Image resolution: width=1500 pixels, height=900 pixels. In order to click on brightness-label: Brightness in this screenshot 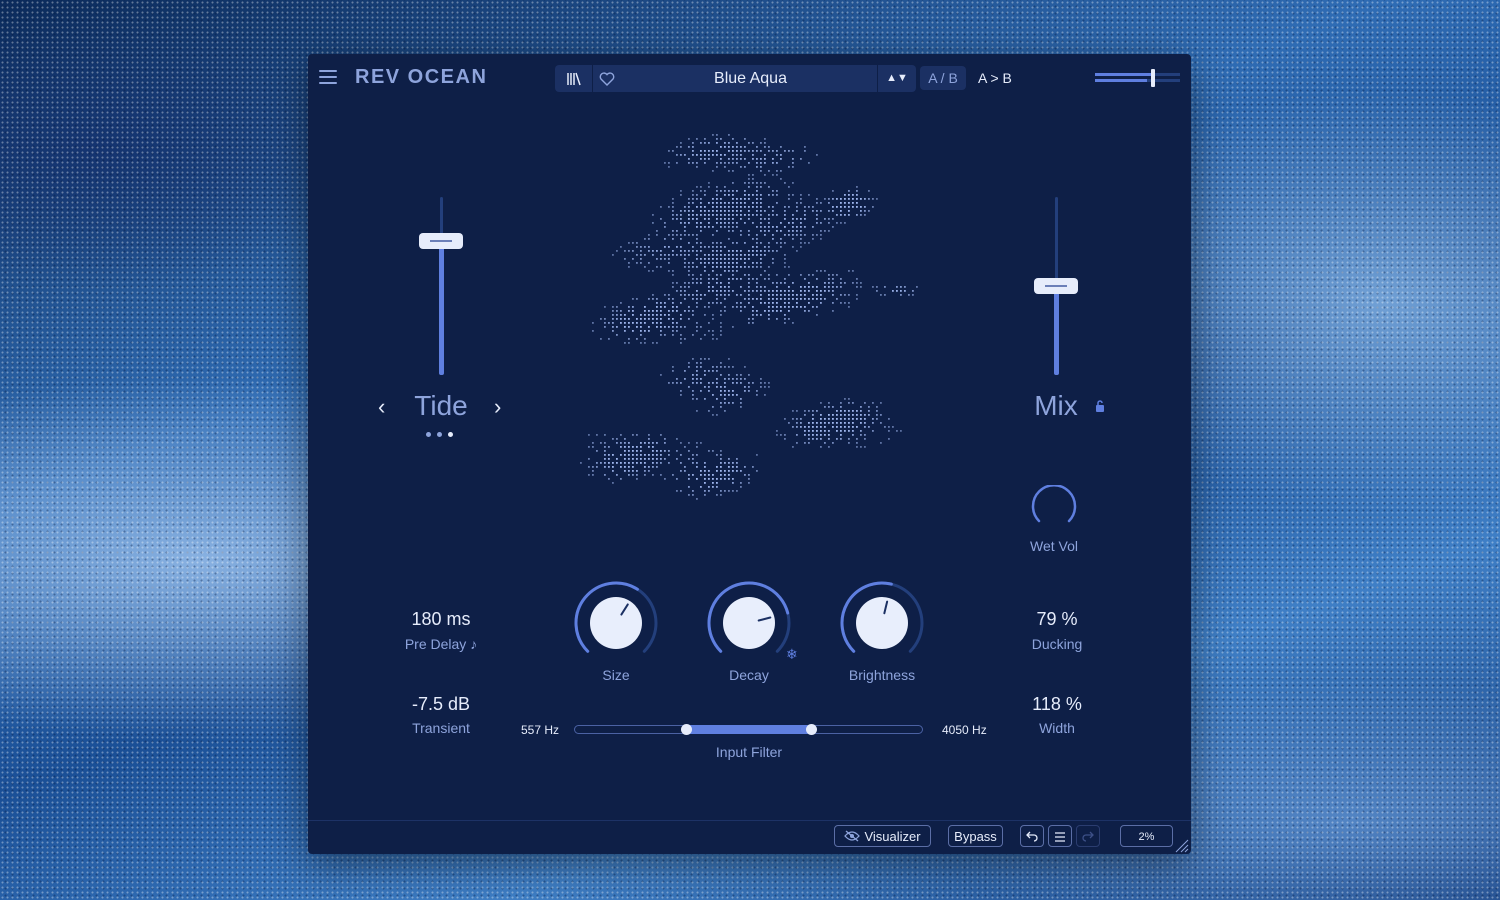, I will do `click(882, 675)`.